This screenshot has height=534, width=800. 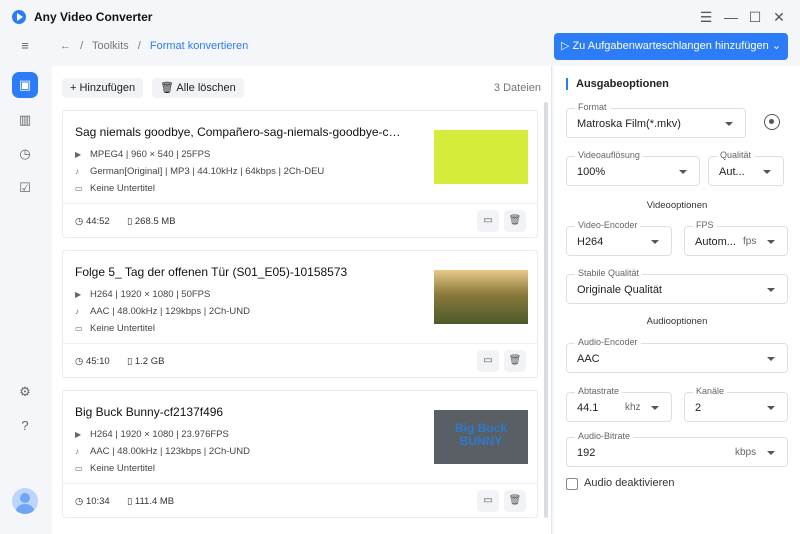 What do you see at coordinates (25, 284) in the screenshot?
I see `sidebar: ≡ ▣ ▥ ◷ ☑ ⚙ ?` at bounding box center [25, 284].